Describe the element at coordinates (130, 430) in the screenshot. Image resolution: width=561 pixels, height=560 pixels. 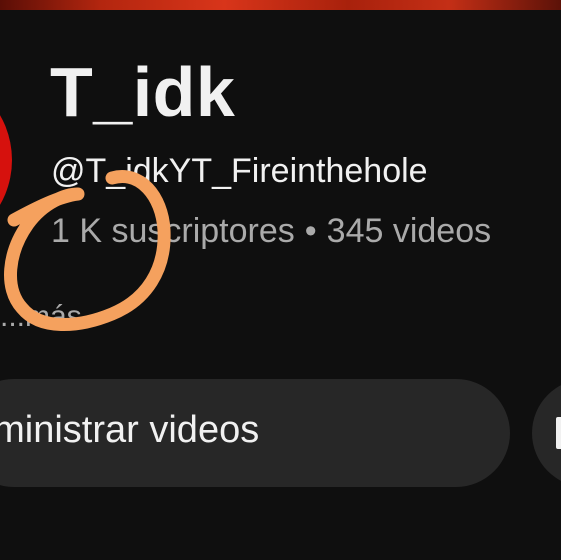
I see `manage-videos-label: dministrar videos` at that location.